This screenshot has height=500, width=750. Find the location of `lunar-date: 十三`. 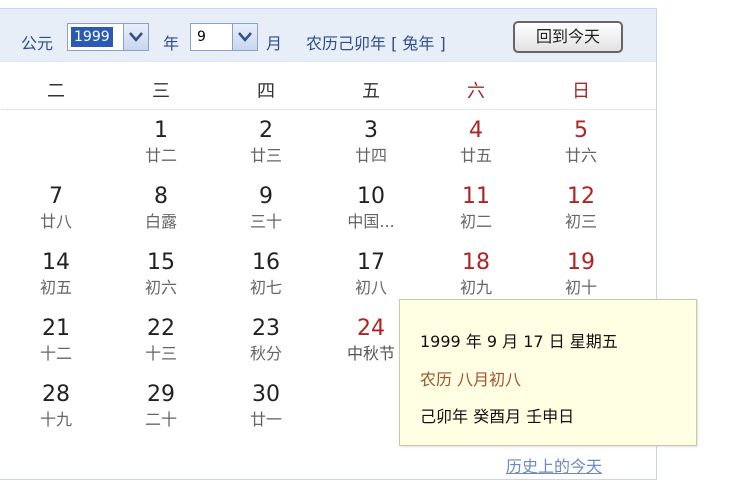

lunar-date: 十三 is located at coordinates (160, 353).